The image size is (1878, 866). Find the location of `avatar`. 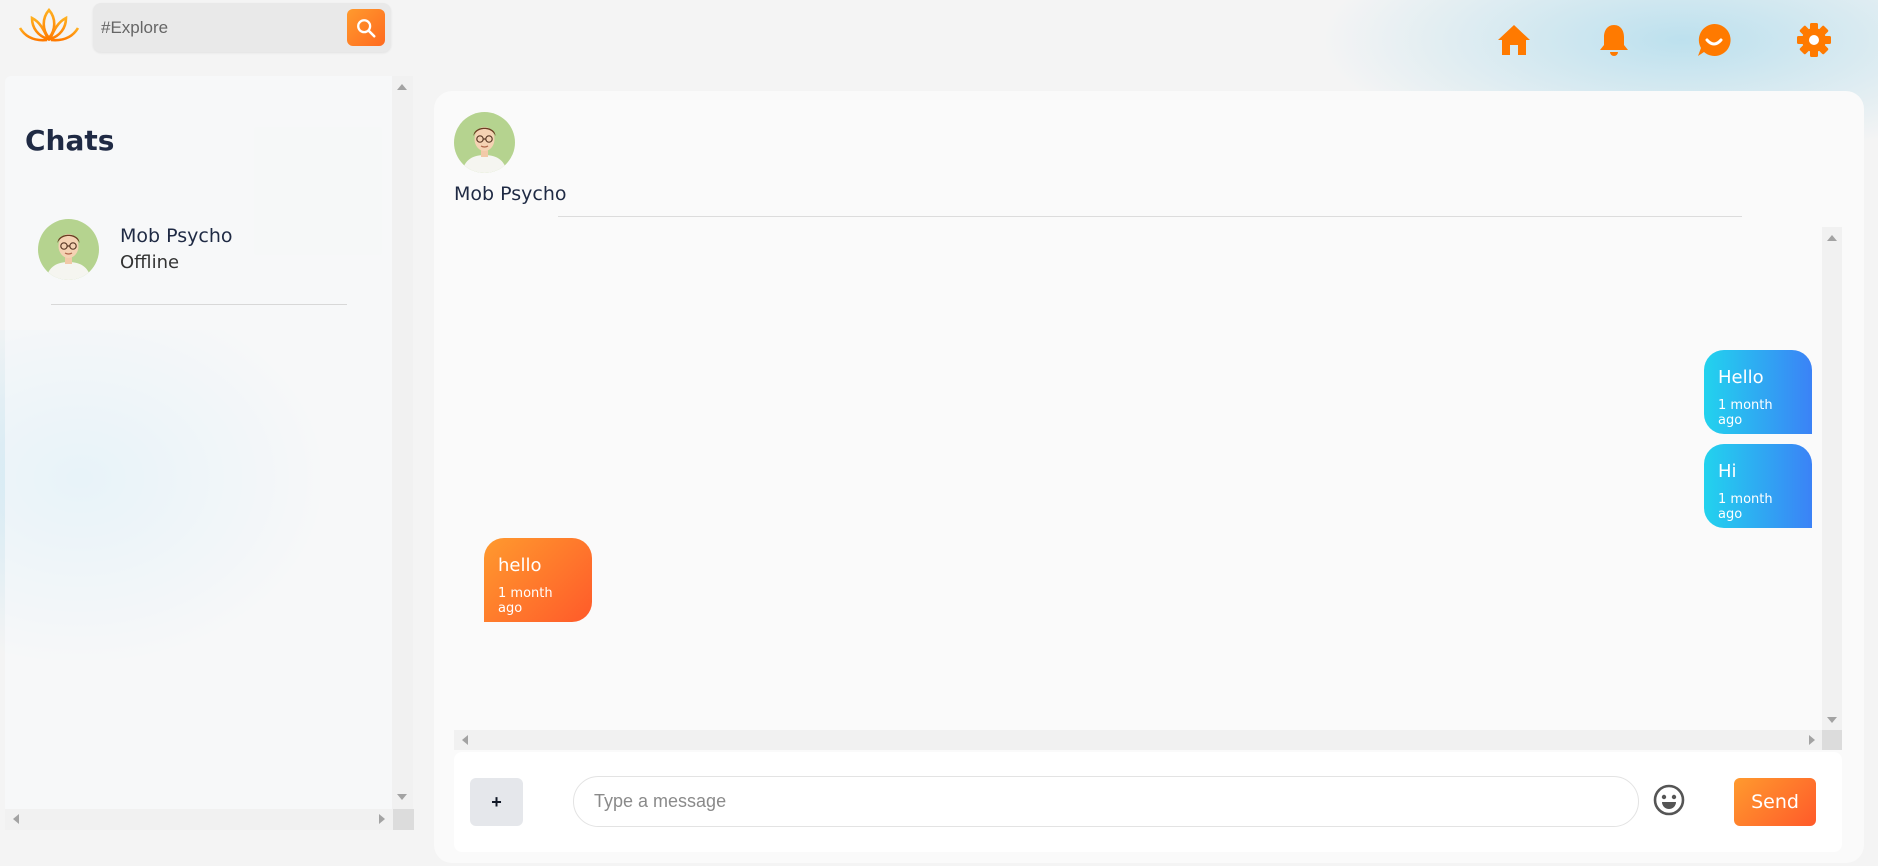

avatar is located at coordinates (68, 249).